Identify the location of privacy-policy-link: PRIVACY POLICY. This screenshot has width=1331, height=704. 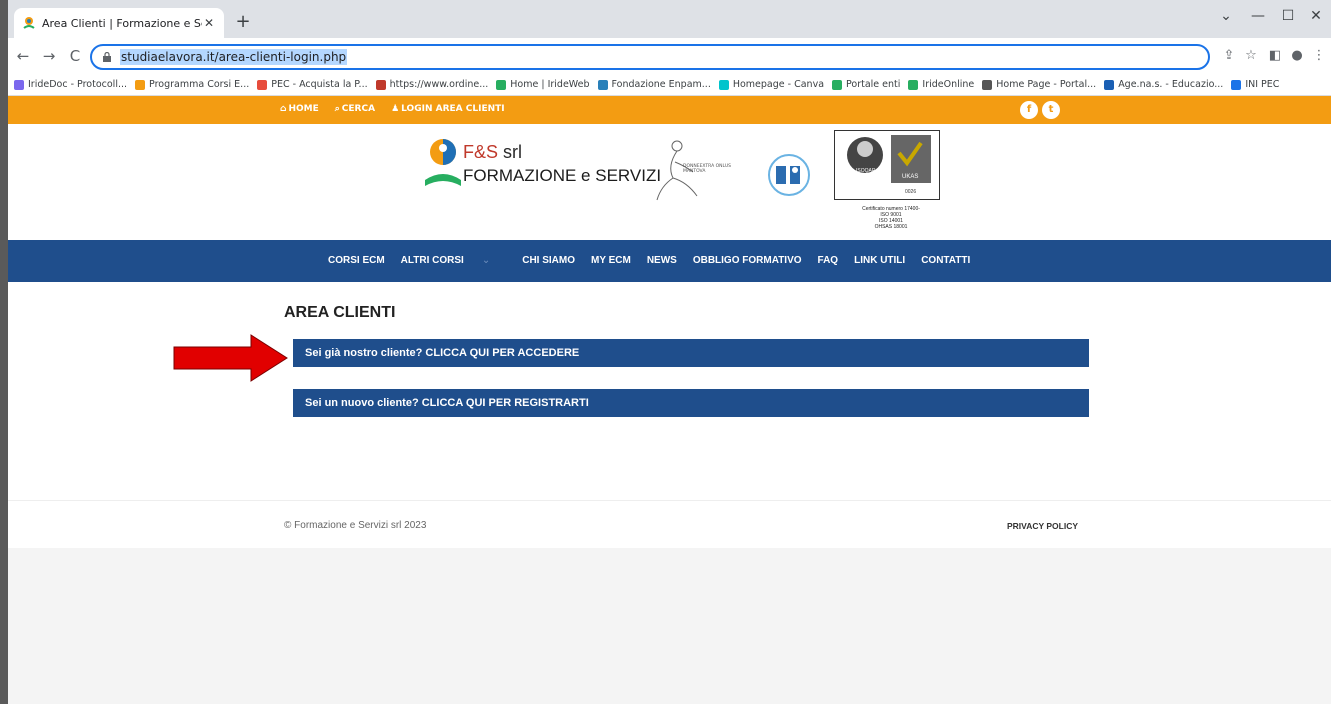
(1042, 526).